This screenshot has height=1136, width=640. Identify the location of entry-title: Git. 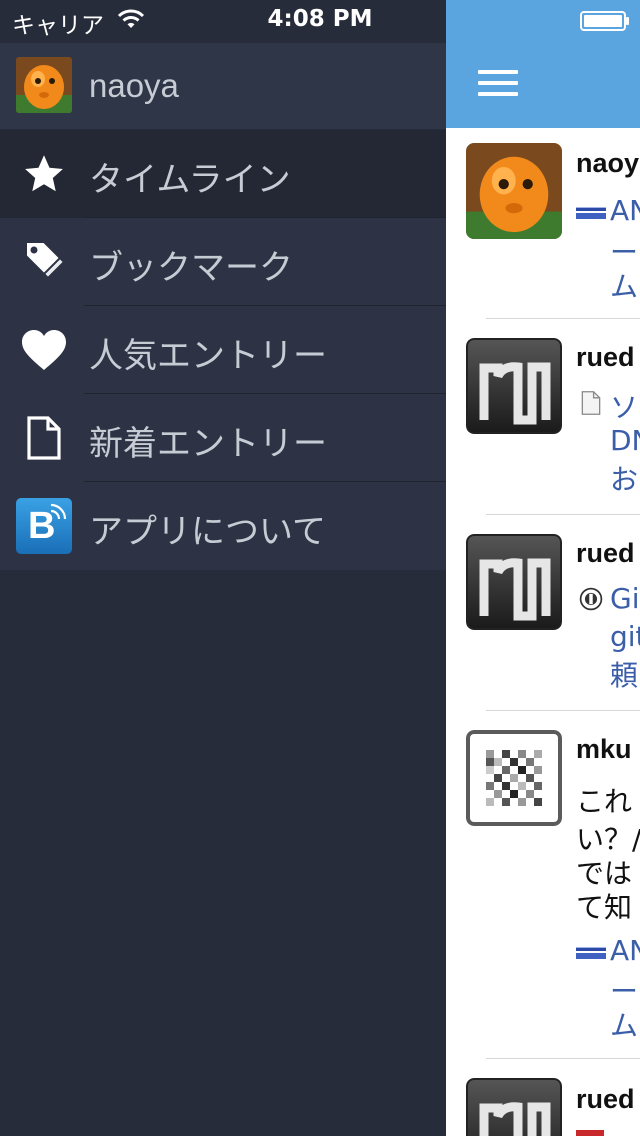
(625, 598).